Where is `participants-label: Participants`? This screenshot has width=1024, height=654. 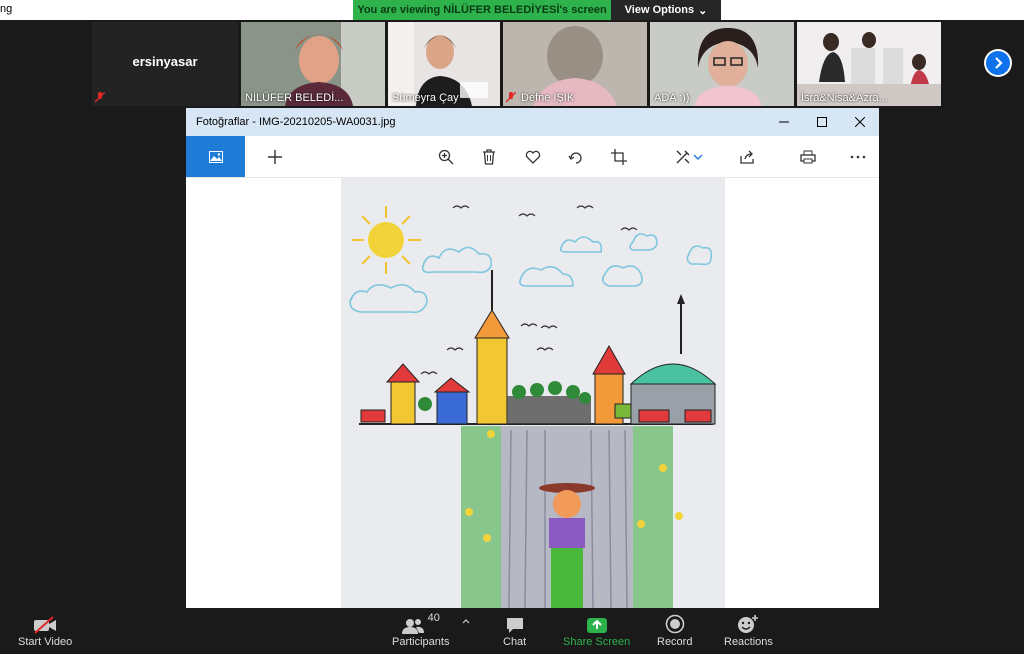
participants-label: Participants is located at coordinates (421, 642).